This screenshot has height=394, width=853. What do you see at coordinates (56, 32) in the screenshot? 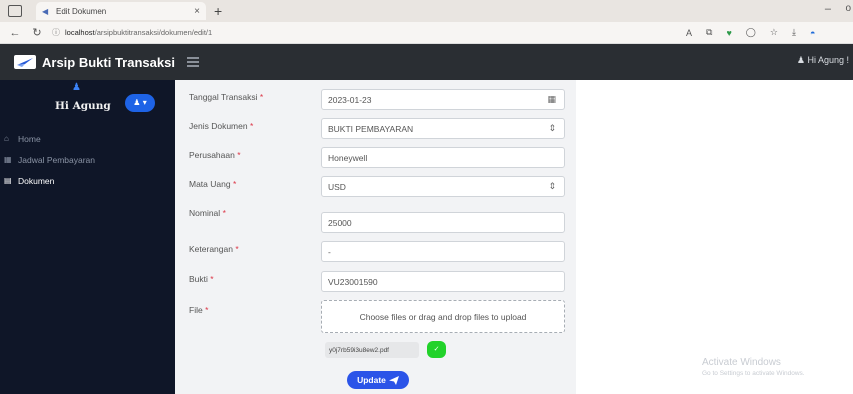
I see `site-info-icon: ⓘ` at bounding box center [56, 32].